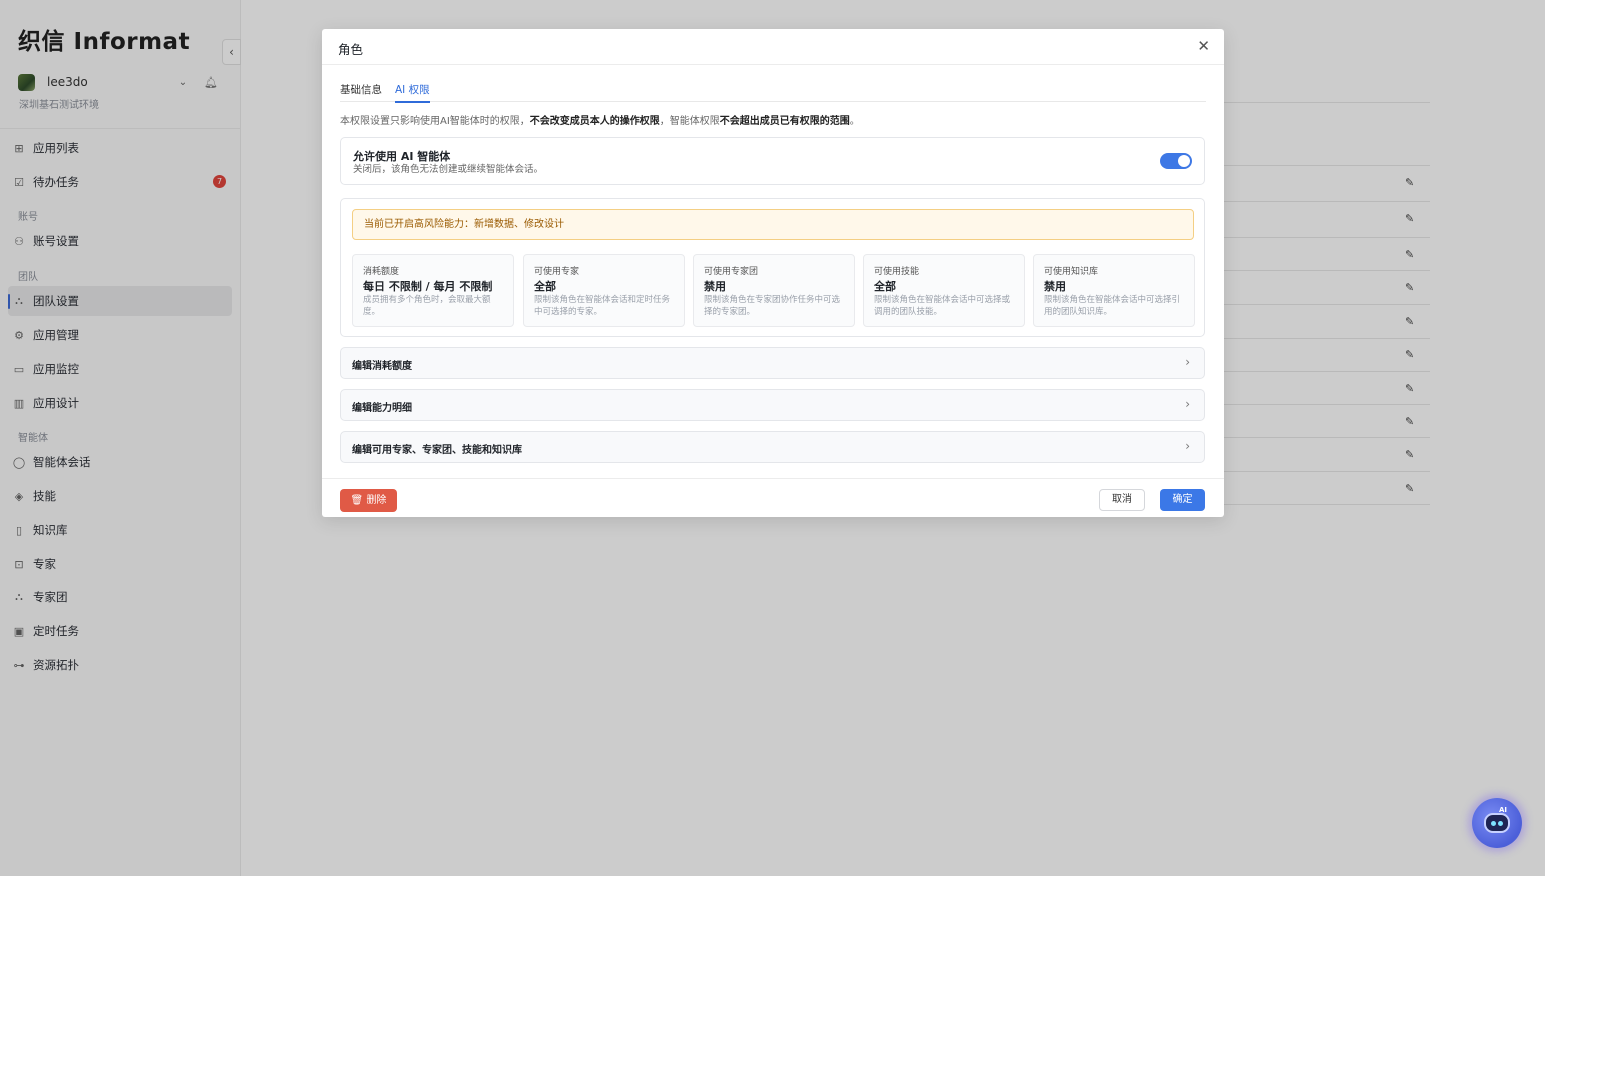  Describe the element at coordinates (1122, 500) in the screenshot. I see `cancel-button: 取消` at that location.